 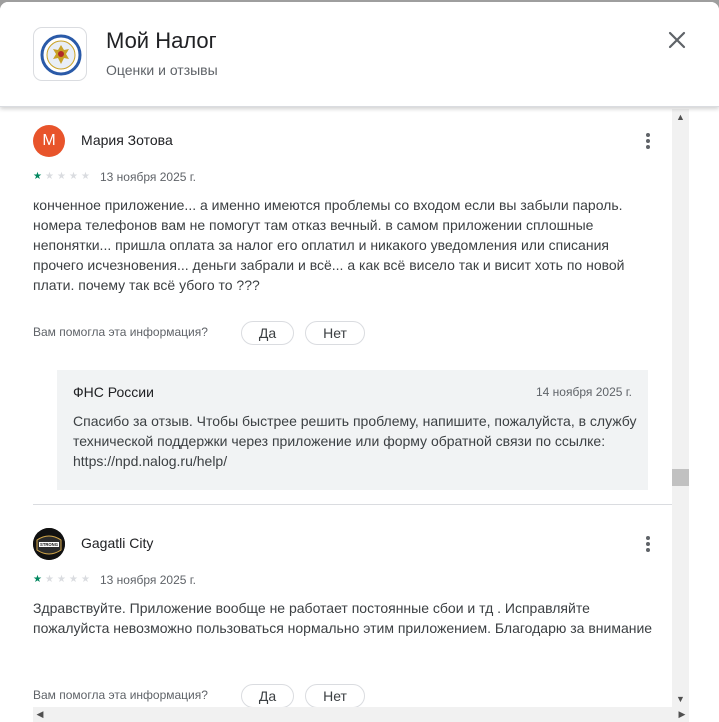 I want to click on horizontal-scrollbar: ◀ ▶, so click(x=361, y=714).